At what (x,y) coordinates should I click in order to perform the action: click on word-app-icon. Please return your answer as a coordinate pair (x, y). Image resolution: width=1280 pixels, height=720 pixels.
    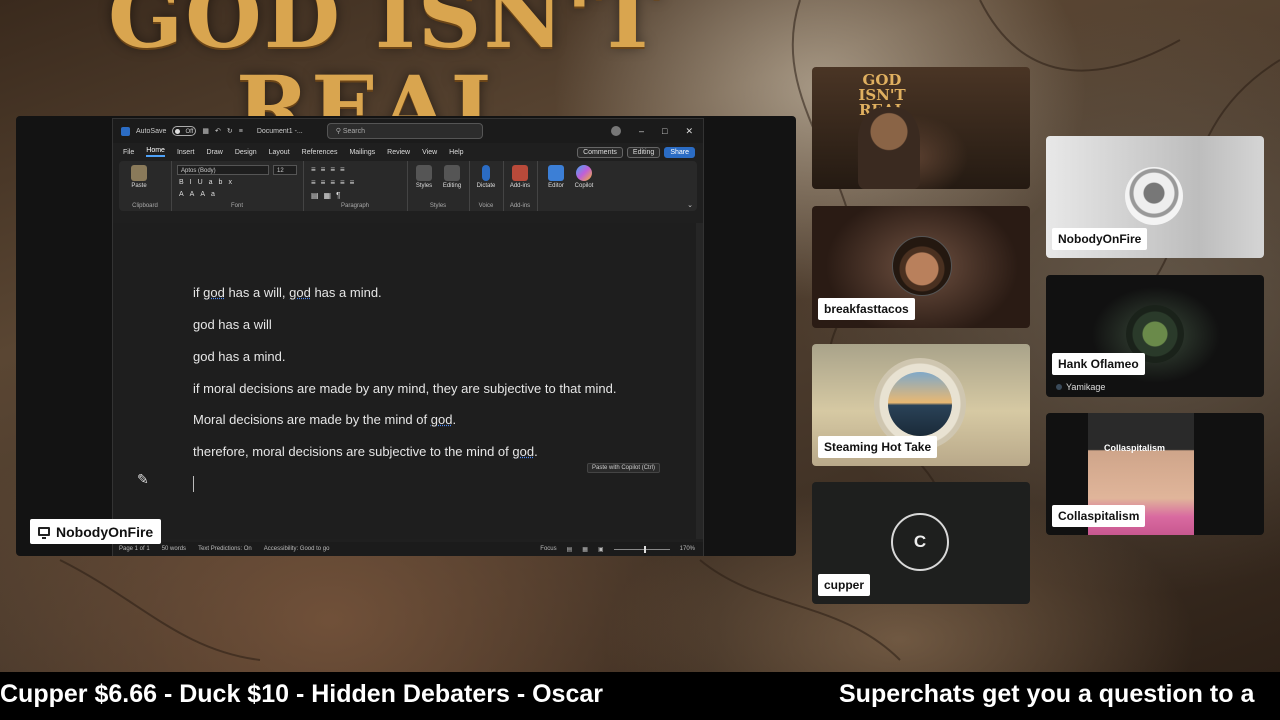
    Looking at the image, I should click on (125, 131).